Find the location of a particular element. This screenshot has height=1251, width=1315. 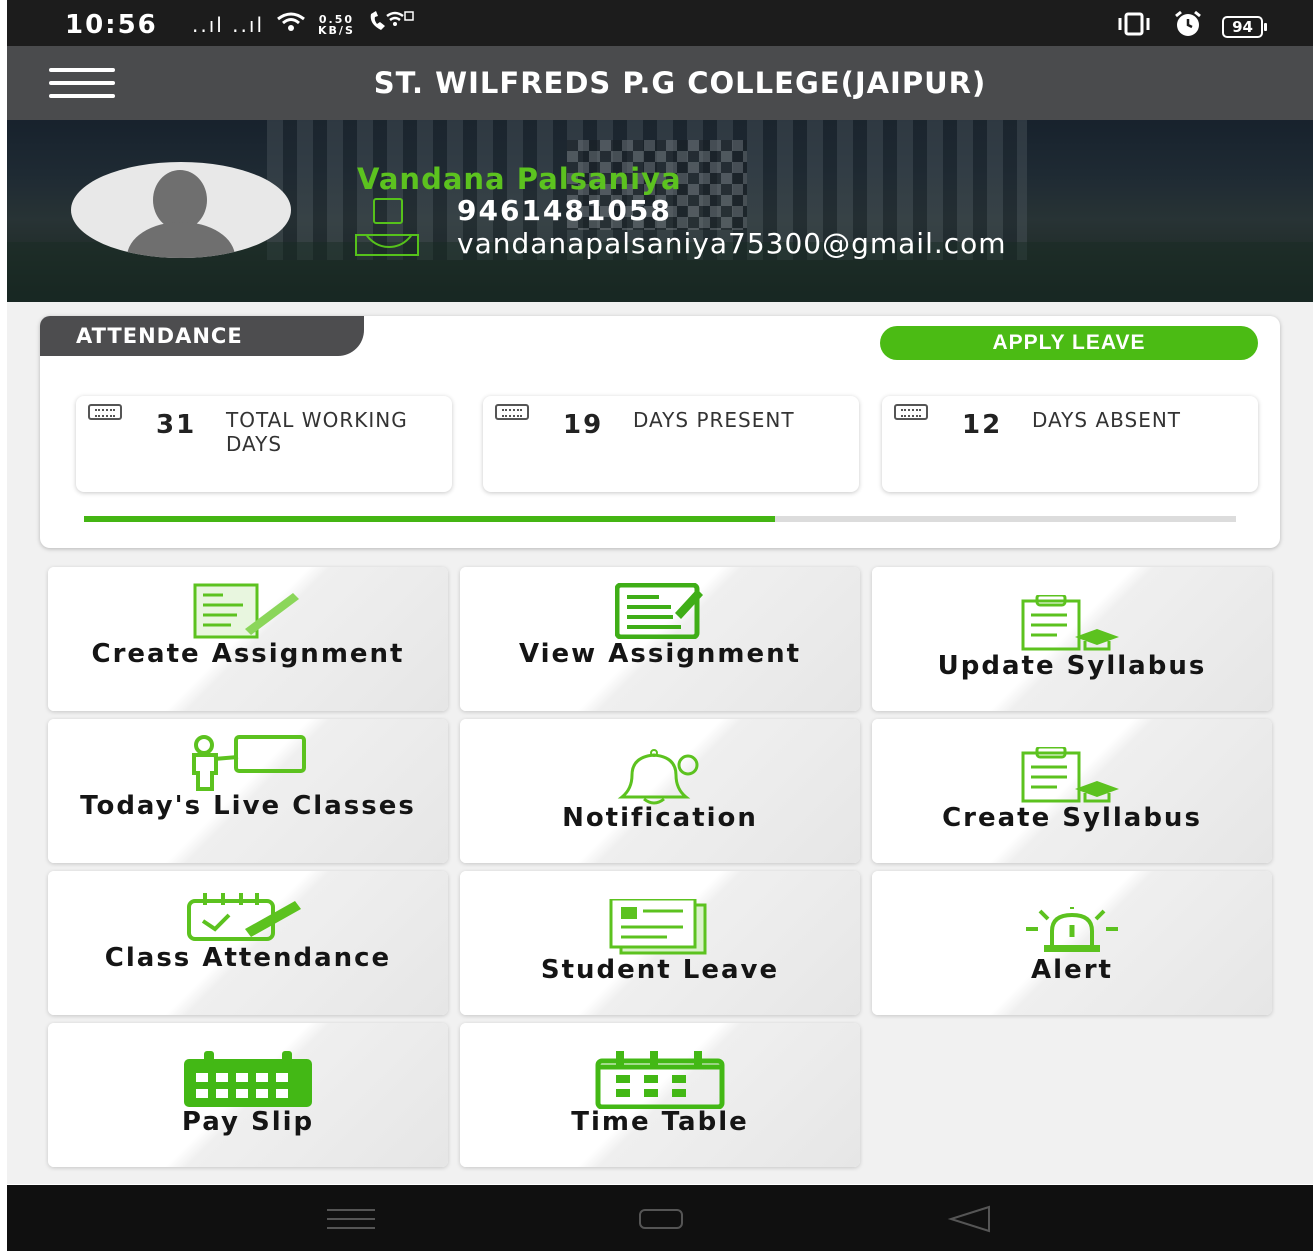

stat-total-working-days: 31 TOTAL WORKING DAYS is located at coordinates (264, 444).